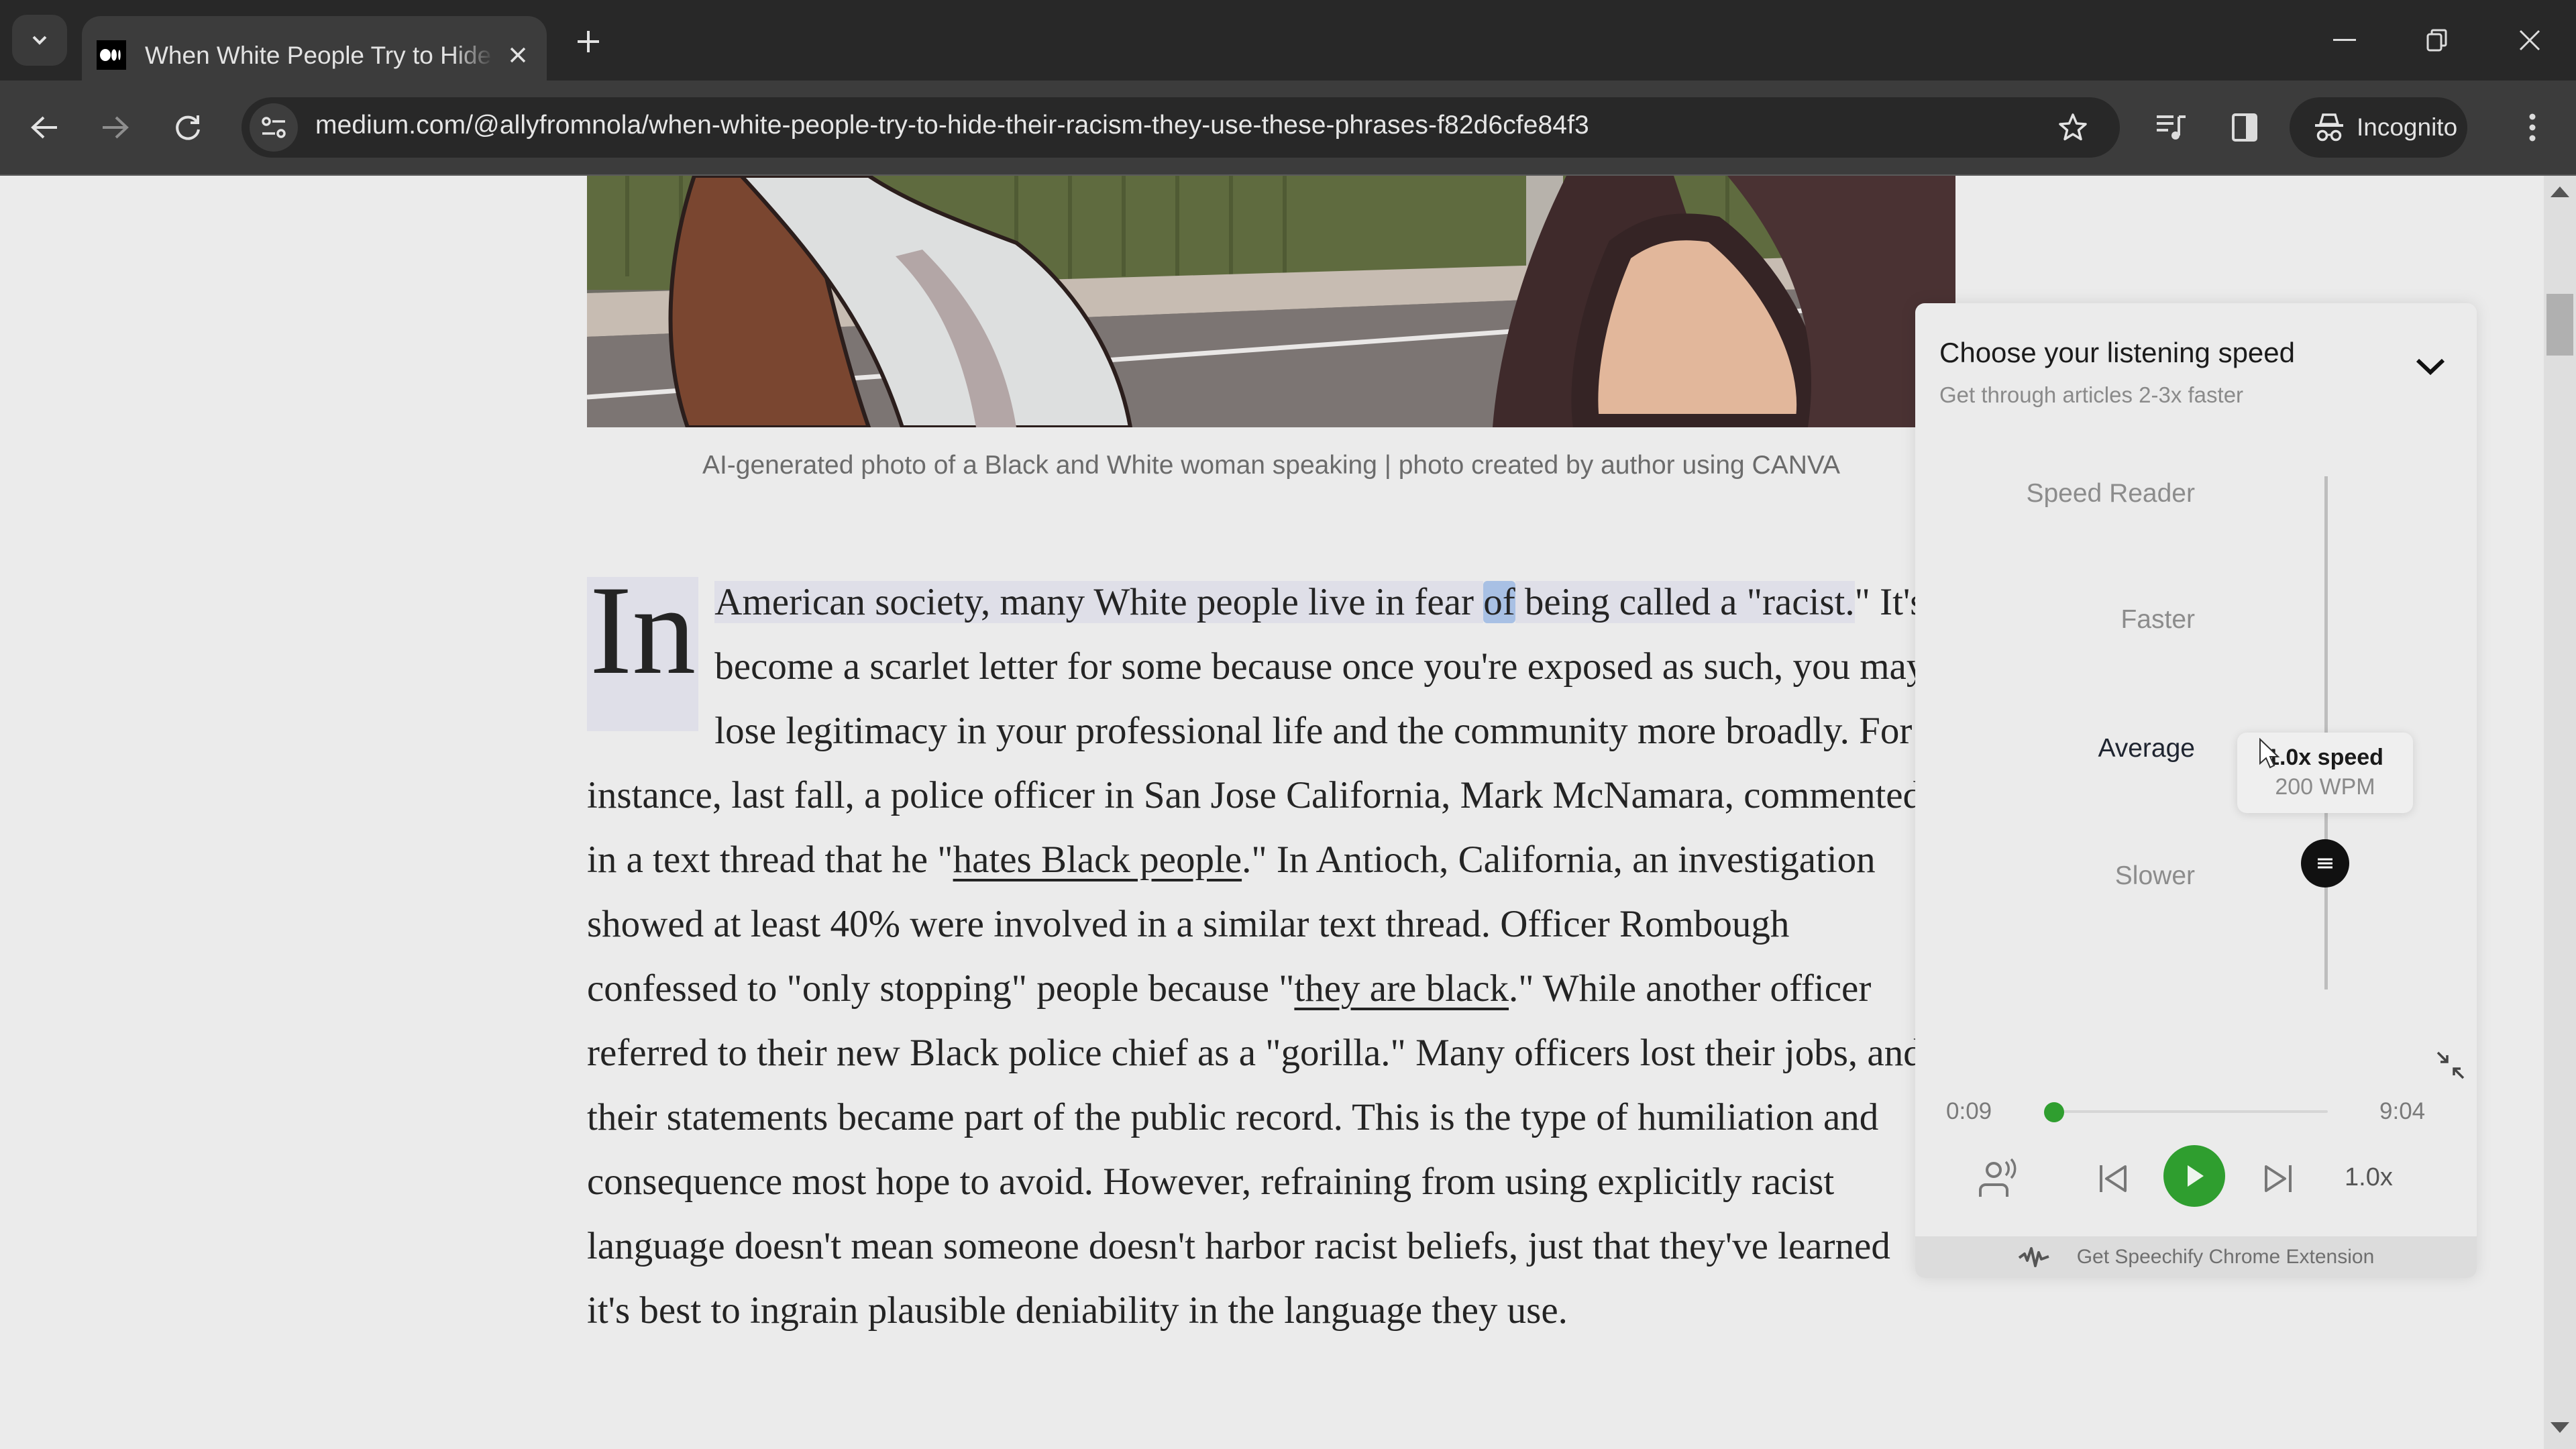  I want to click on scroll-up-arrow, so click(2560, 193).